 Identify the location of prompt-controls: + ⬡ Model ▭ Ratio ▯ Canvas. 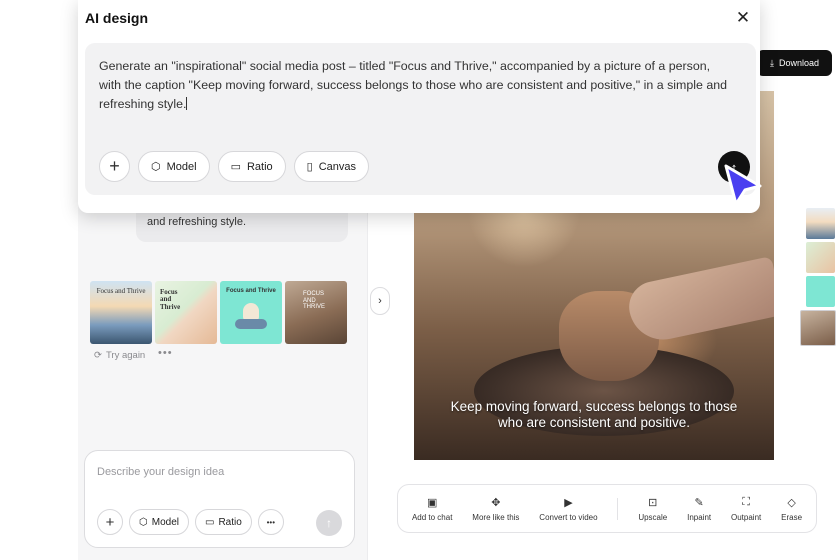
(234, 166).